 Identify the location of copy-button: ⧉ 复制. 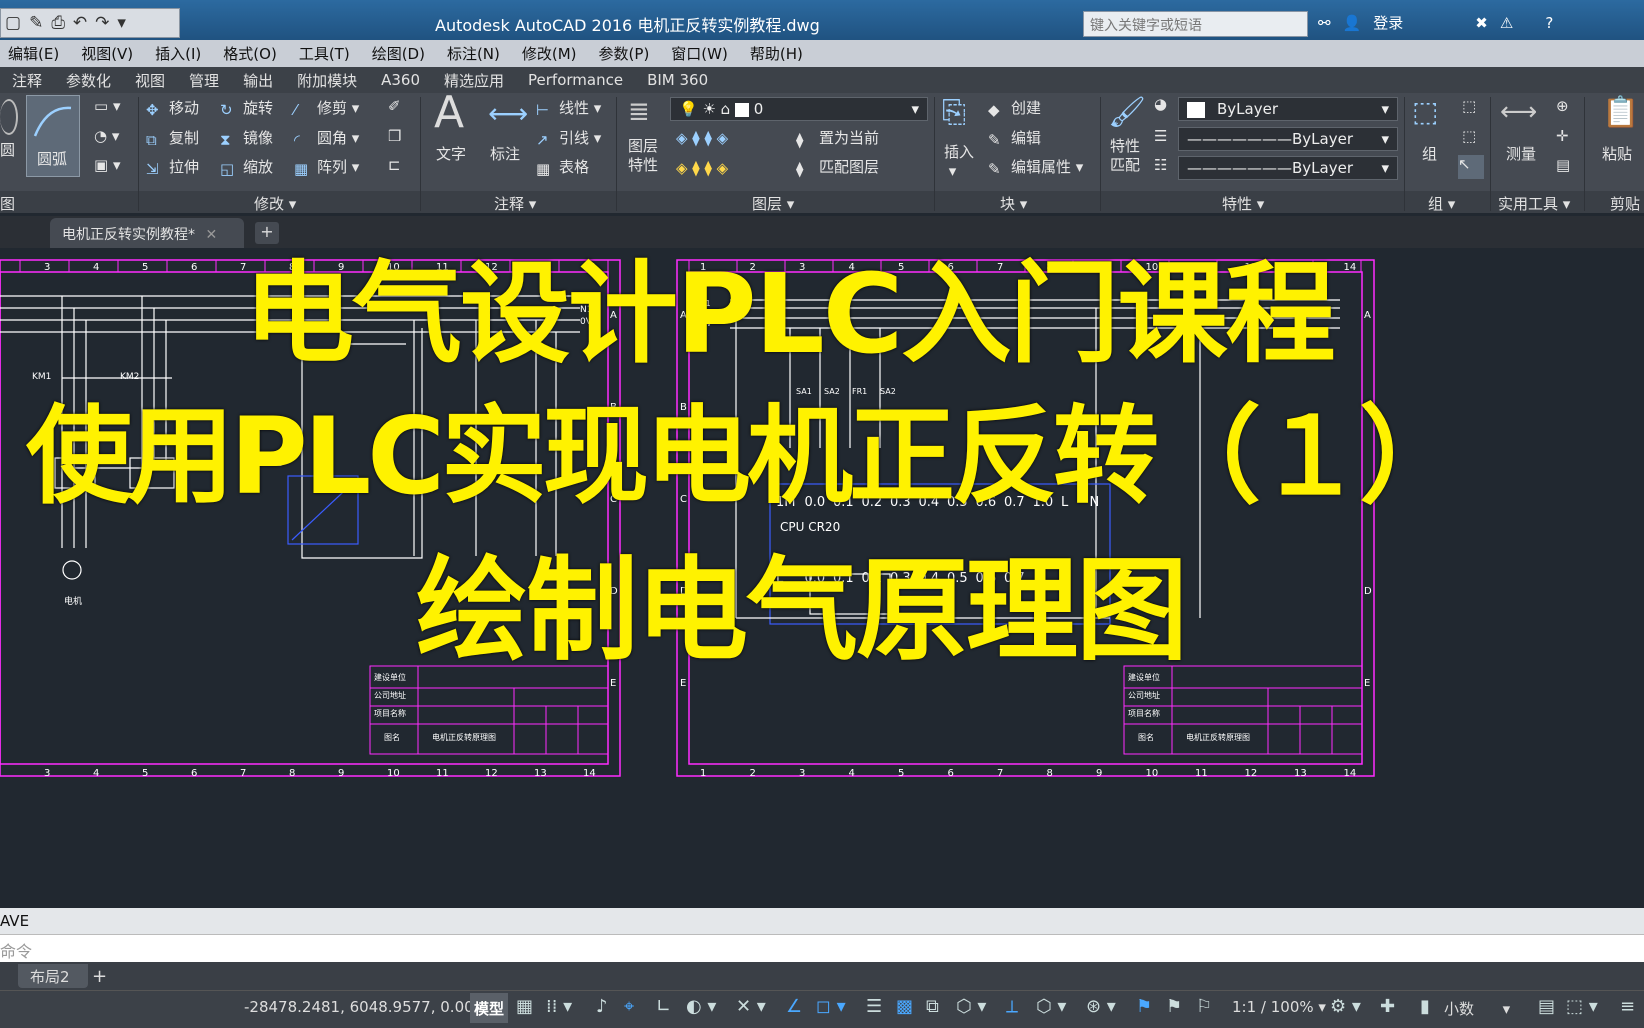
(172, 138).